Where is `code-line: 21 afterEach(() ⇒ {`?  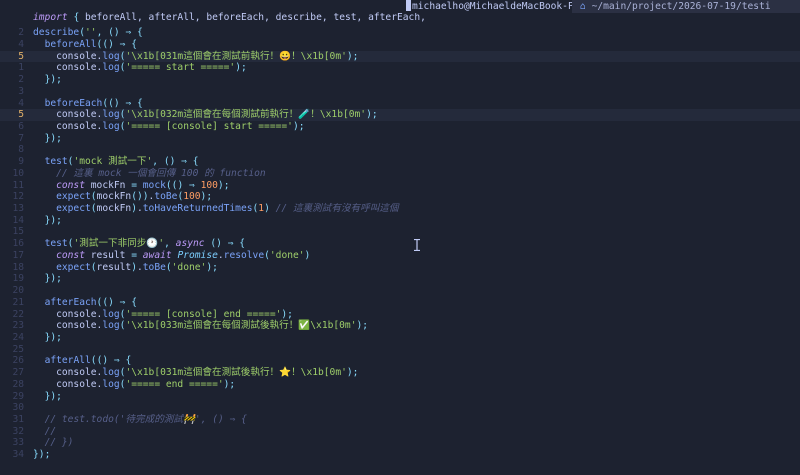
code-line: 21 afterEach(() ⇒ { is located at coordinates (400, 303).